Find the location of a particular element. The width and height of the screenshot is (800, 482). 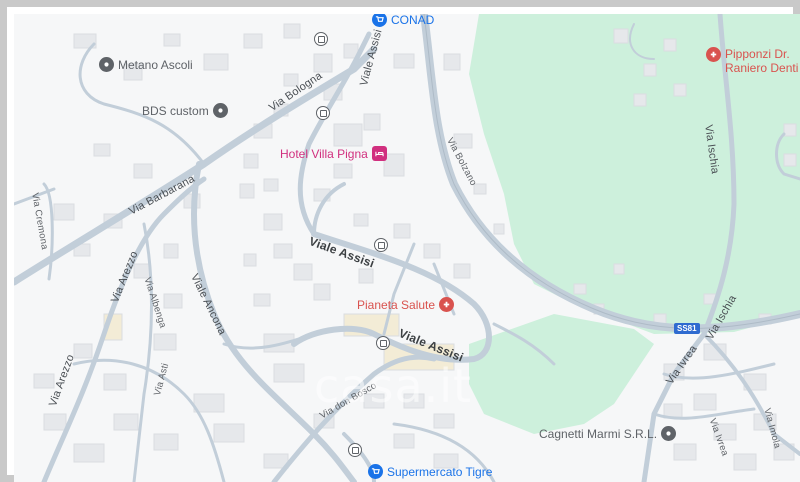

poi-label: Pianeta Salute is located at coordinates (396, 304).